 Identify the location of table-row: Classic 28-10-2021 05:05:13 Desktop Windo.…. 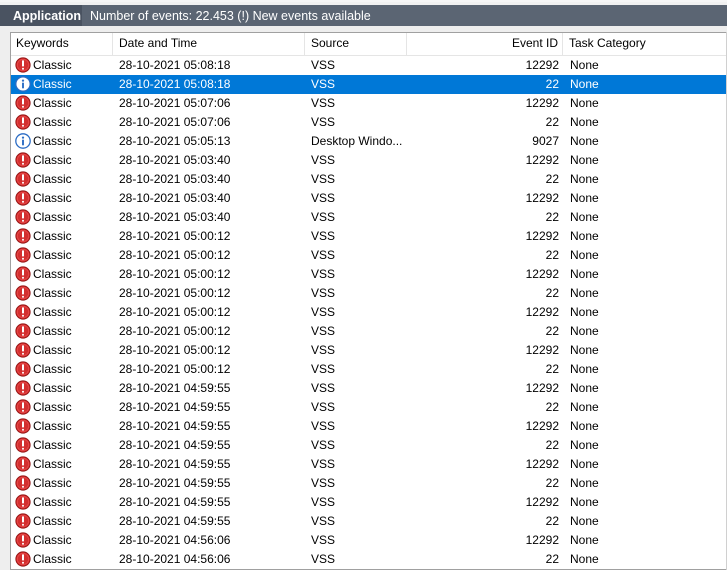
(369, 141).